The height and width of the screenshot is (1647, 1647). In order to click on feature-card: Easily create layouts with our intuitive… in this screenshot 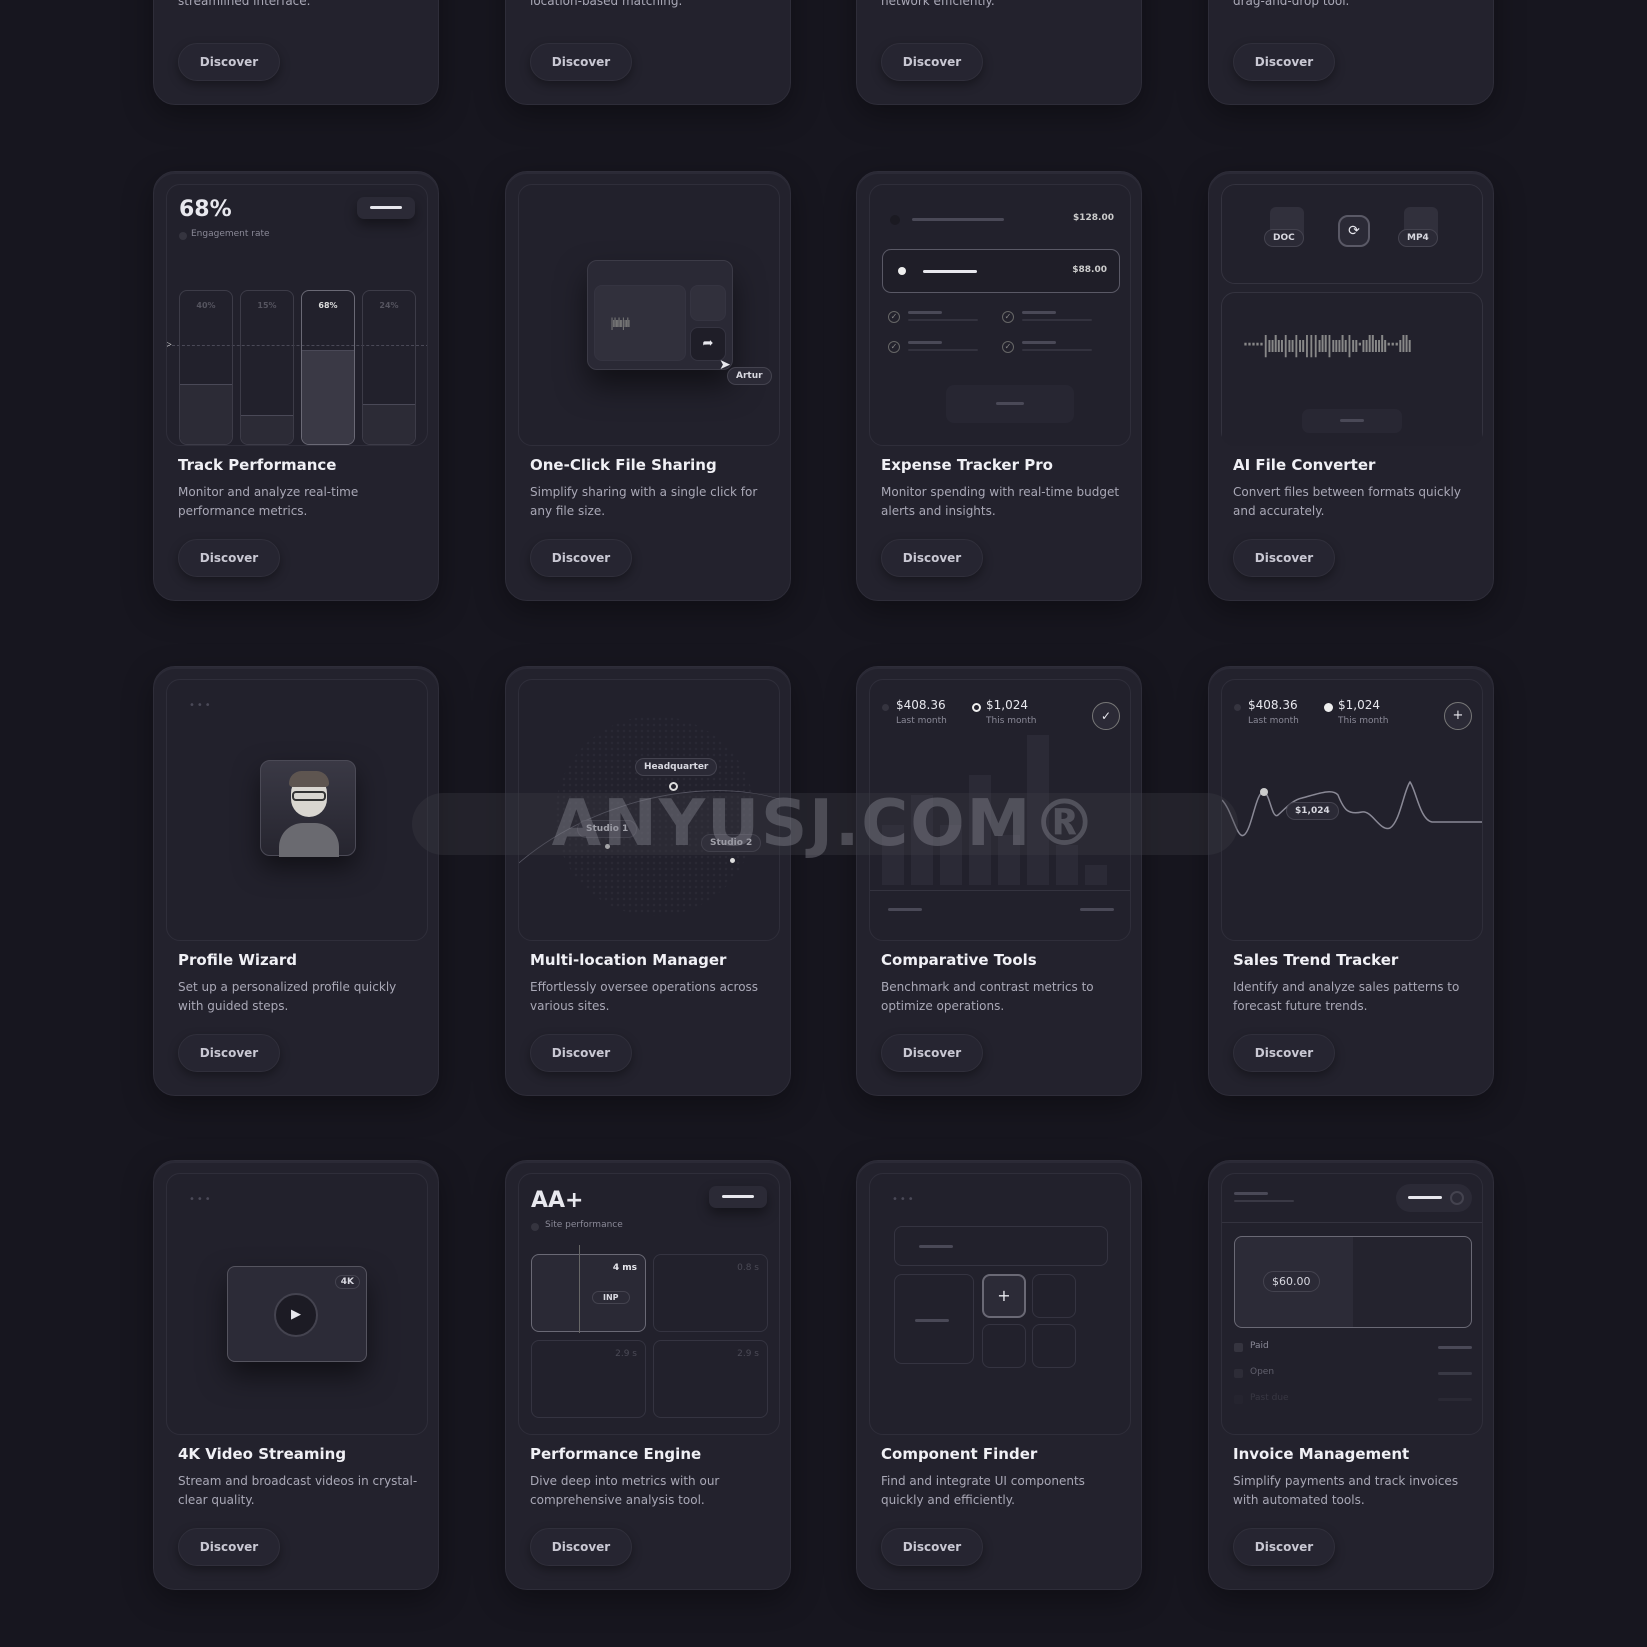, I will do `click(1351, 52)`.